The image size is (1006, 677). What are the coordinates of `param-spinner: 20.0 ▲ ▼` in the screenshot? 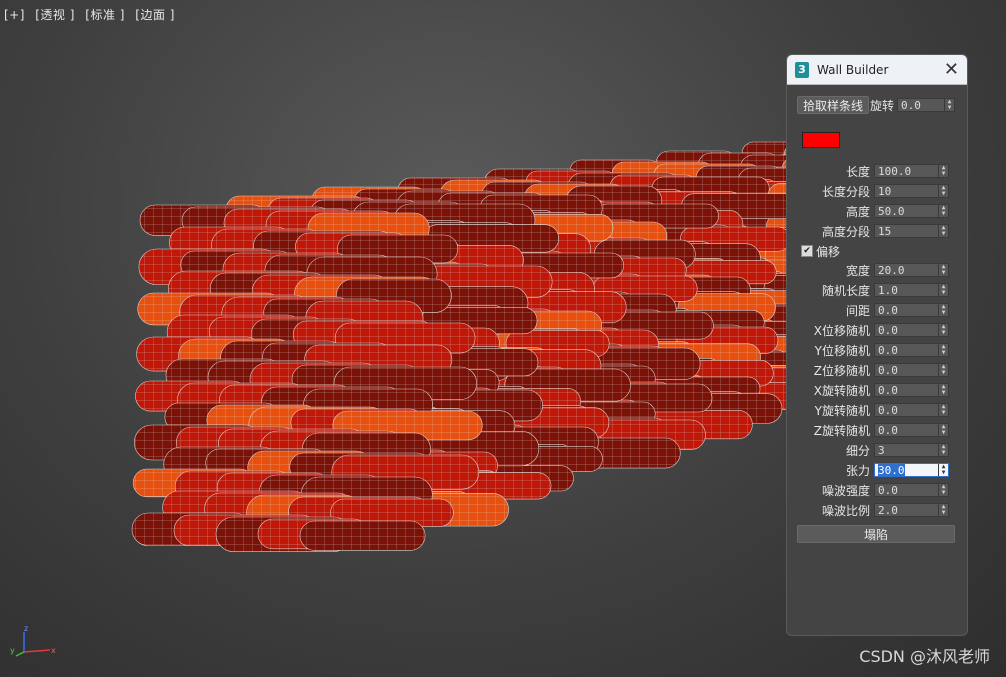 It's located at (911, 270).